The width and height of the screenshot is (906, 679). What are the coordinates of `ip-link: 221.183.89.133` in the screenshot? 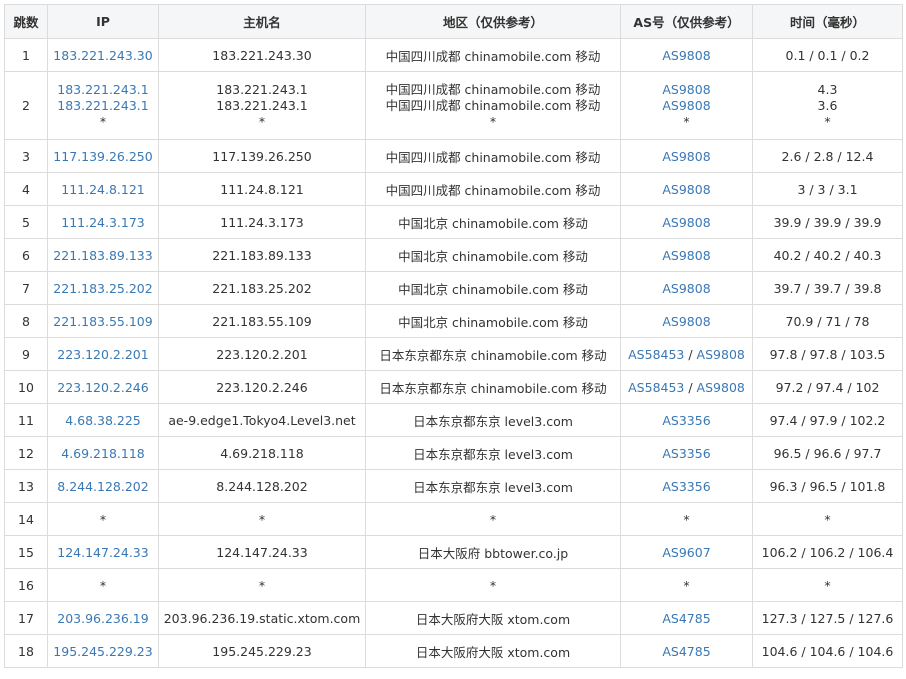 It's located at (102, 255).